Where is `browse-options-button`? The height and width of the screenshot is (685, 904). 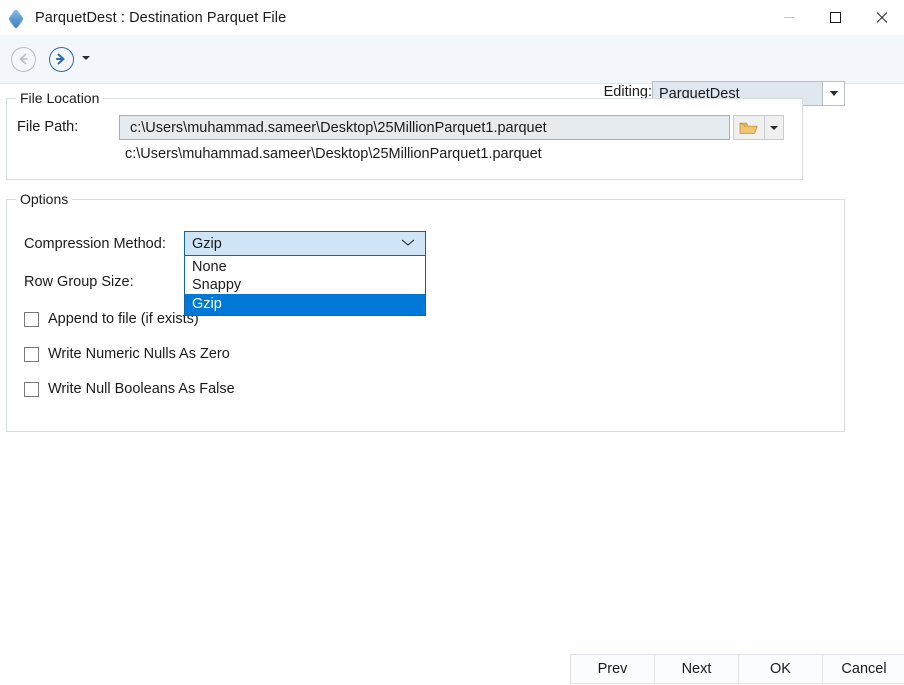
browse-options-button is located at coordinates (774, 127).